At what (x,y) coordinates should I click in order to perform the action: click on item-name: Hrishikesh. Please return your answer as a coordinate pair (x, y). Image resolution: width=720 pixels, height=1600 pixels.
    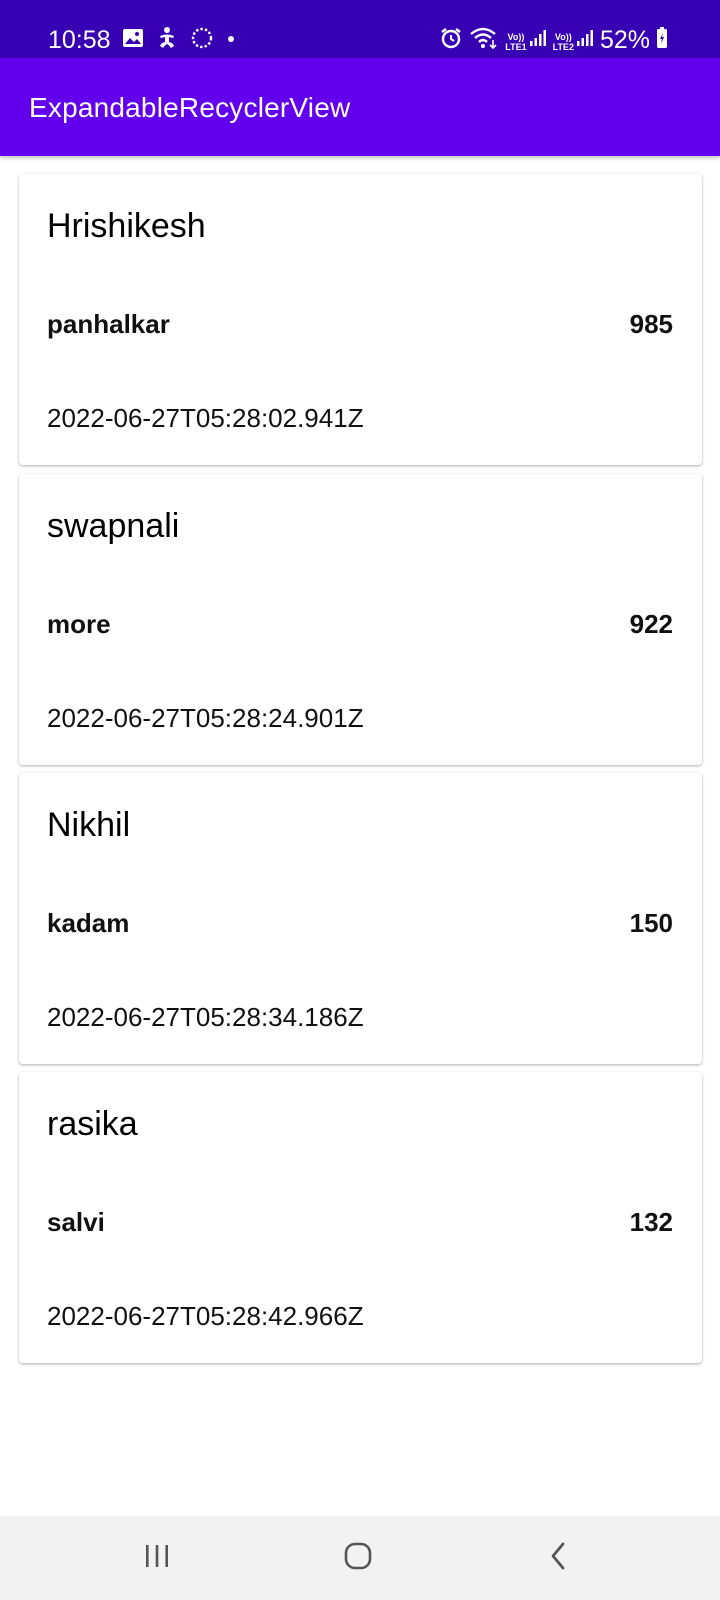
    Looking at the image, I should click on (126, 226).